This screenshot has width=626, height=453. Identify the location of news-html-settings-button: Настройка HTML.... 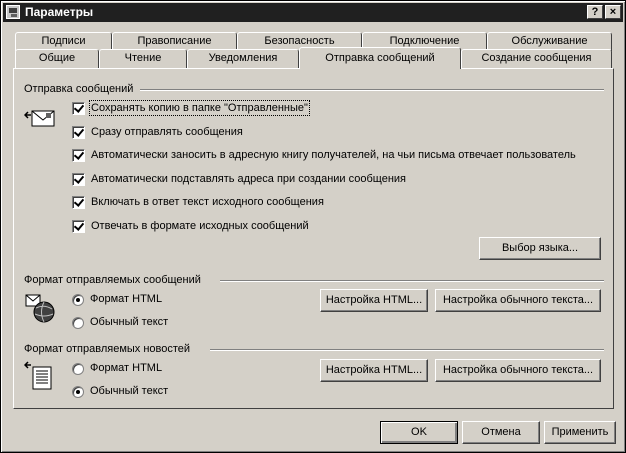
(374, 370).